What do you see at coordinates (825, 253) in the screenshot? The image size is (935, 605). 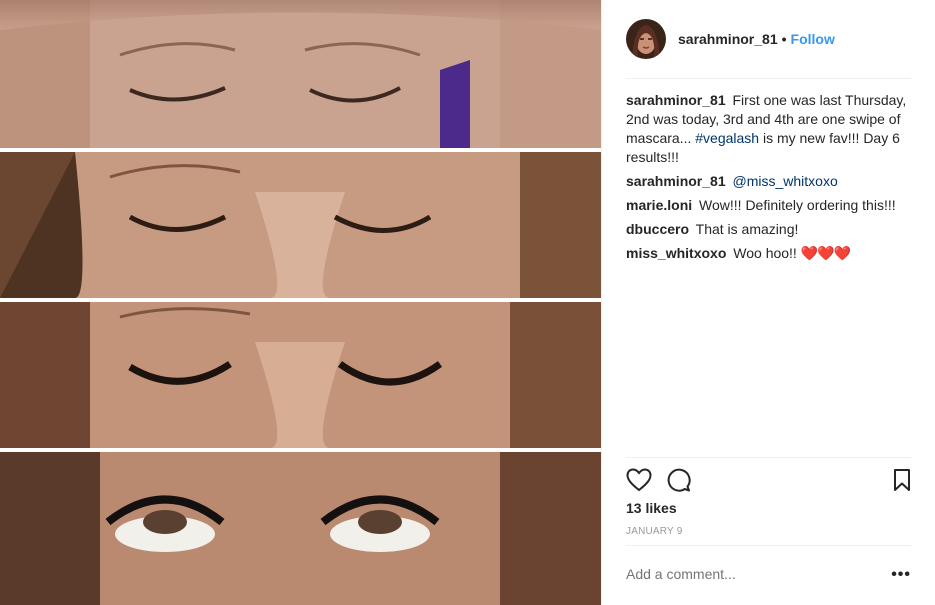 I see `hearts-emoji: ❤️❤️❤️` at bounding box center [825, 253].